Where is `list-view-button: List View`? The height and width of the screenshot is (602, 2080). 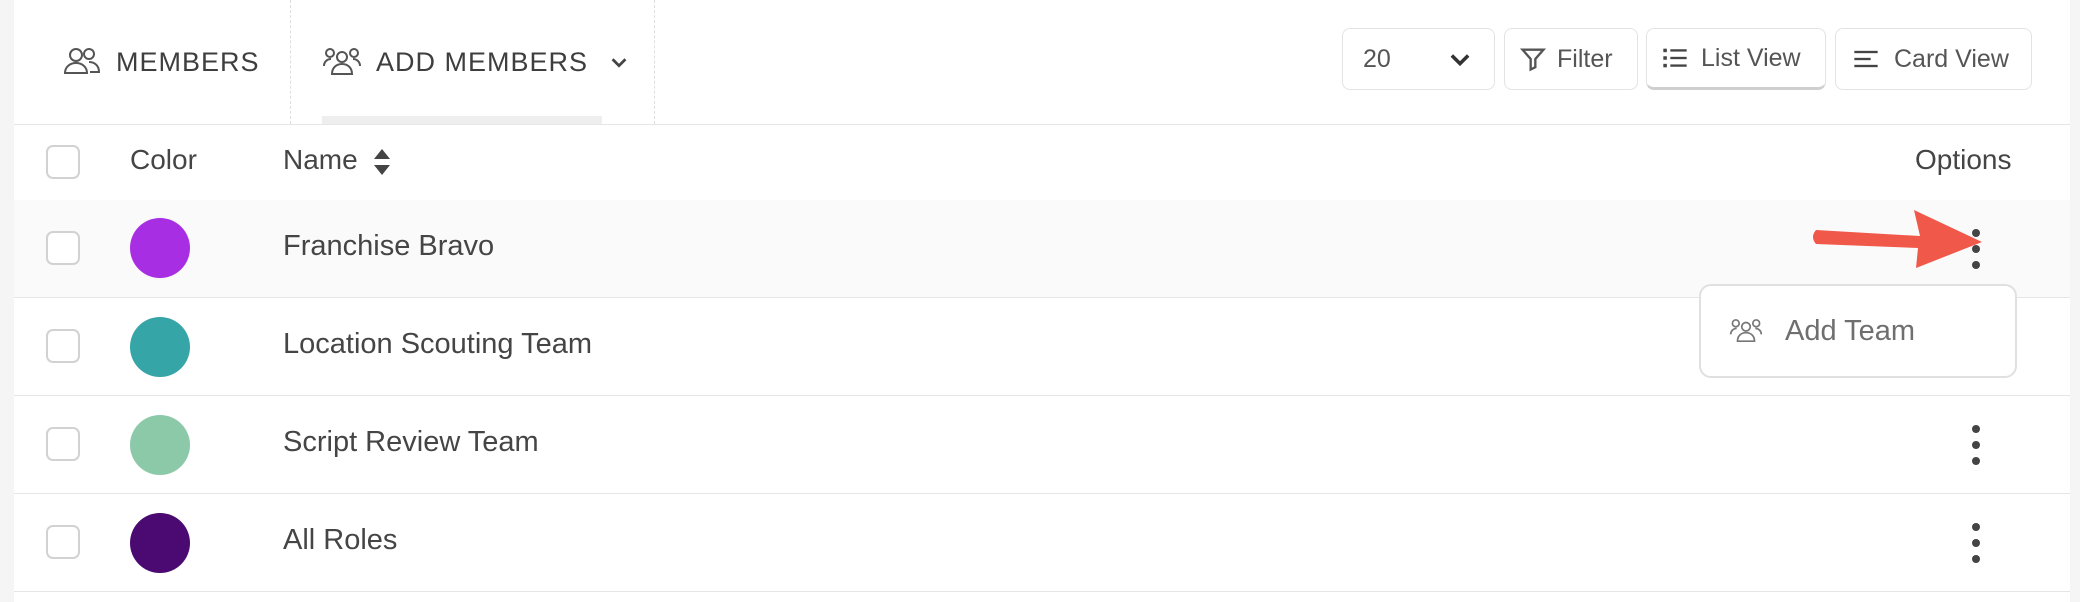 list-view-button: List View is located at coordinates (1736, 59).